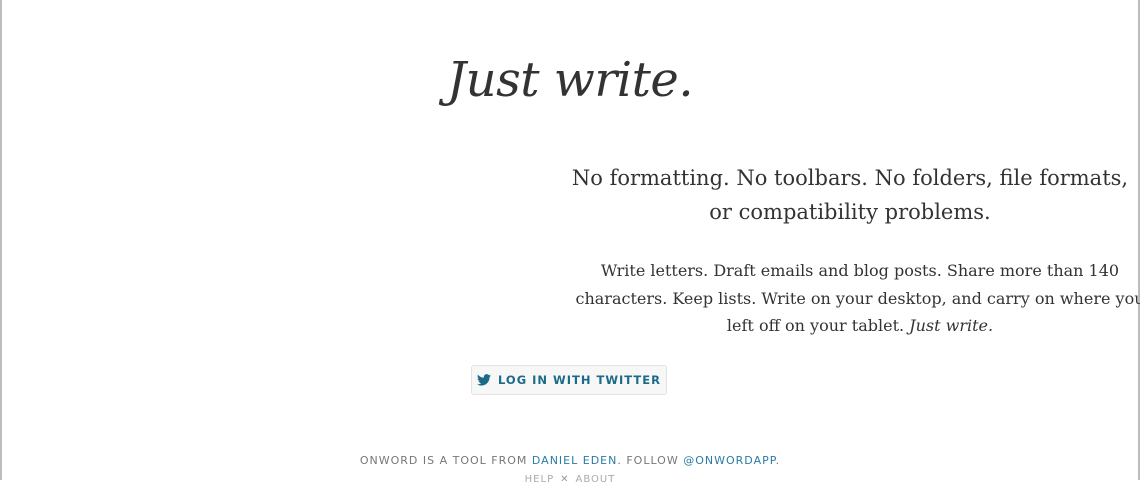 The image size is (1140, 487). What do you see at coordinates (579, 380) in the screenshot?
I see `login-with-twitter-label: LOG IN WITH TWITTER` at bounding box center [579, 380].